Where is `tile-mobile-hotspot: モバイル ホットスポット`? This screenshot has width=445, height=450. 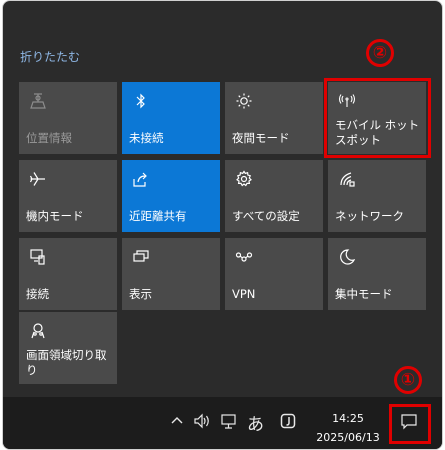
tile-mobile-hotspot: モバイル ホットスポット is located at coordinates (377, 118).